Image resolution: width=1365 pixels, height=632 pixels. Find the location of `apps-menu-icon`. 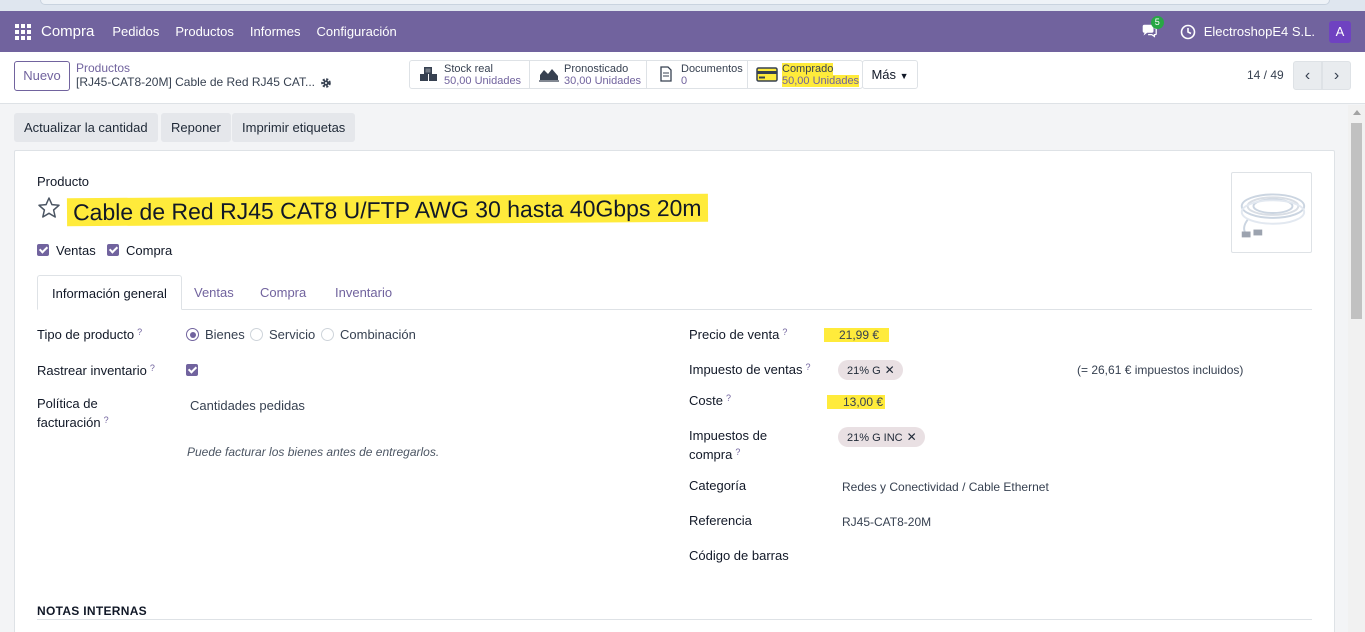

apps-menu-icon is located at coordinates (23, 31).